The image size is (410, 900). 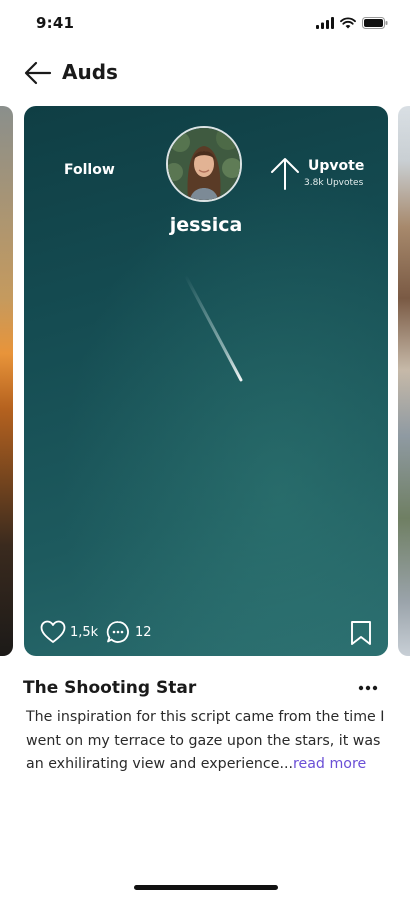 What do you see at coordinates (90, 72) in the screenshot?
I see `page-title: Auds` at bounding box center [90, 72].